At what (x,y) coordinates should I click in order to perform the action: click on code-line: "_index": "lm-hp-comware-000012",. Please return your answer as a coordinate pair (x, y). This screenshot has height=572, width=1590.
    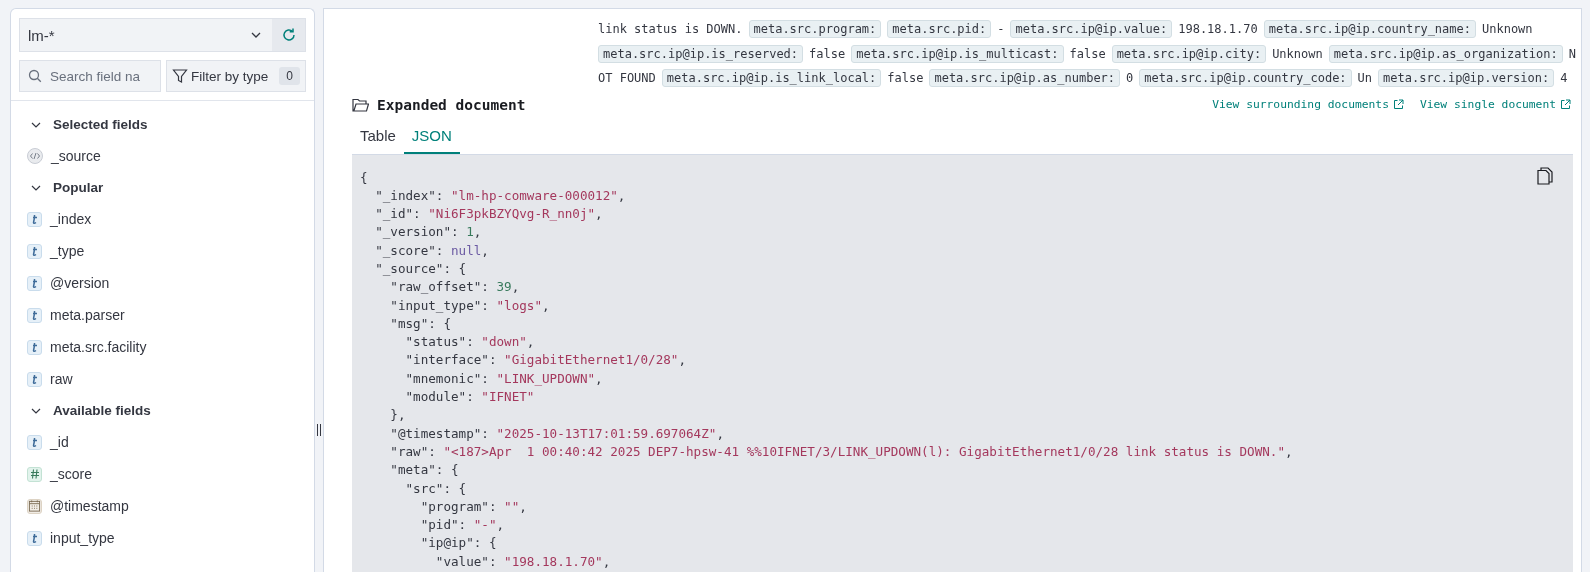
    Looking at the image, I should click on (500, 195).